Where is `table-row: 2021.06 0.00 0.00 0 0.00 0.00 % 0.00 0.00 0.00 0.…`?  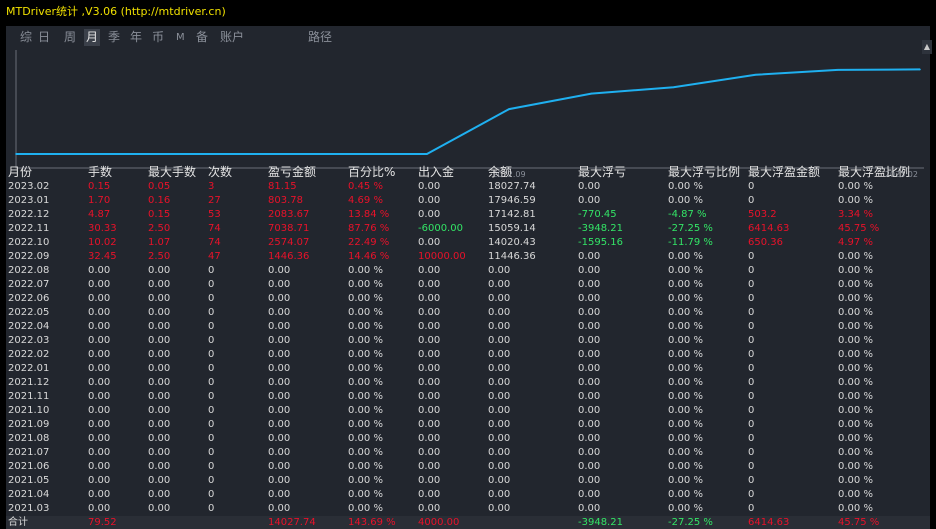
table-row: 2021.06 0.00 0.00 0 0.00 0.00 % 0.00 0.00 0.00 0.… is located at coordinates (468, 467).